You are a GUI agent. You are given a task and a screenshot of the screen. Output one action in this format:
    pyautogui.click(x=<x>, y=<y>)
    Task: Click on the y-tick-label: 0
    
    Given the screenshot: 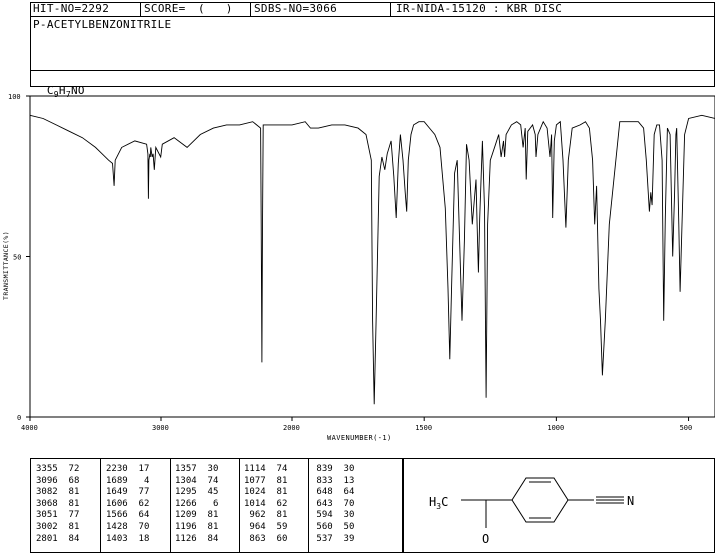 What is the action you would take?
    pyautogui.click(x=19, y=418)
    